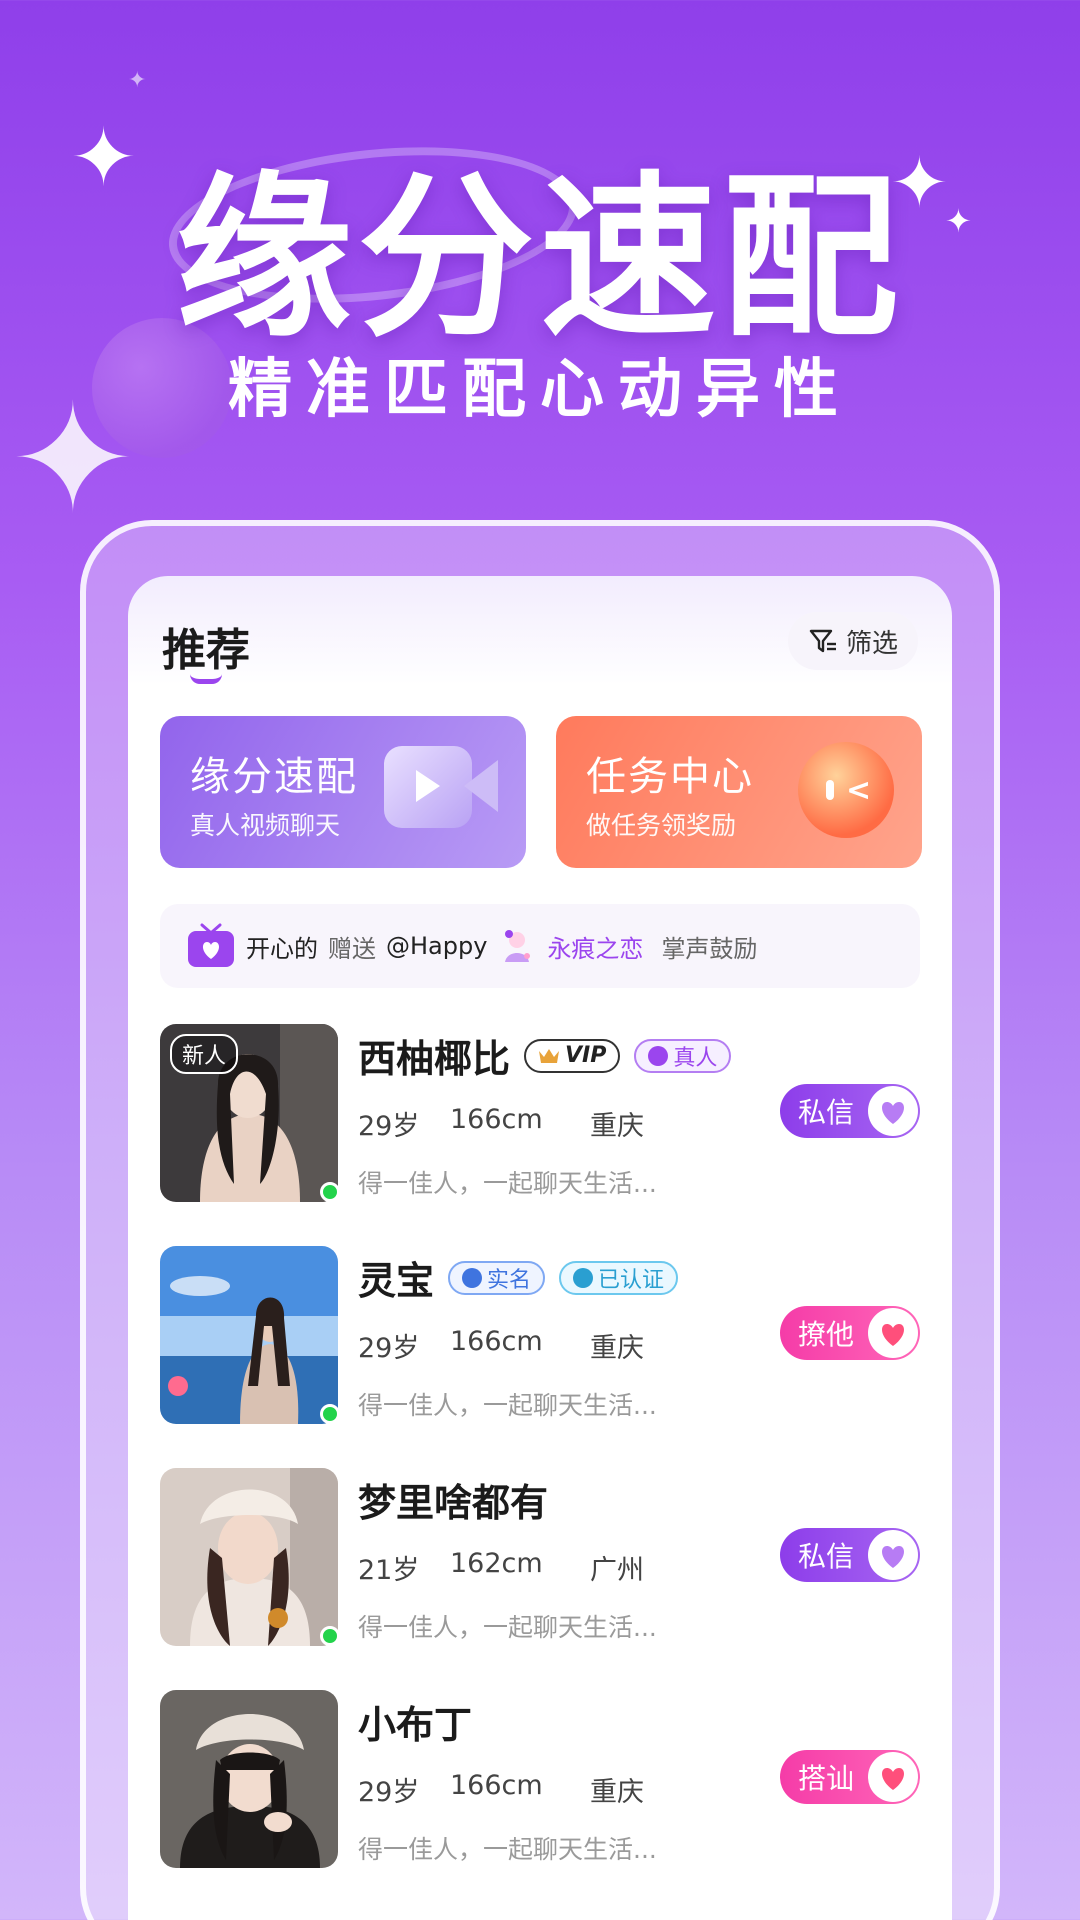 The width and height of the screenshot is (1080, 1920). I want to click on avatar: 新人, so click(249, 1113).